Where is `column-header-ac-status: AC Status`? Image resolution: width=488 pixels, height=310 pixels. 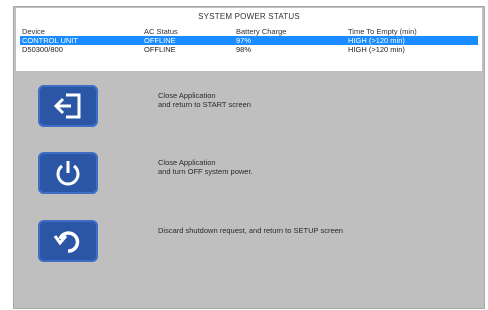 column-header-ac-status: AC Status is located at coordinates (161, 31).